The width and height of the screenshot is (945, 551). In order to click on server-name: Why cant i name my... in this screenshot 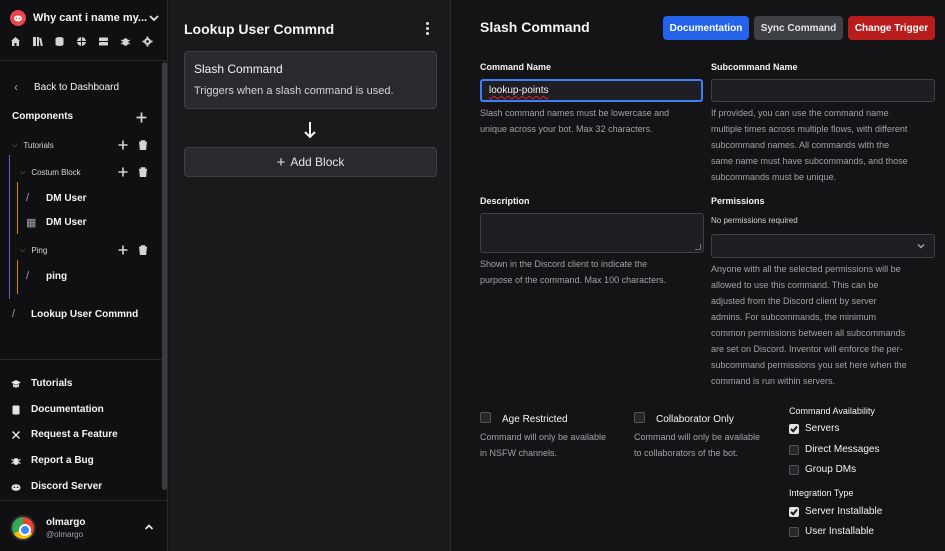, I will do `click(90, 18)`.